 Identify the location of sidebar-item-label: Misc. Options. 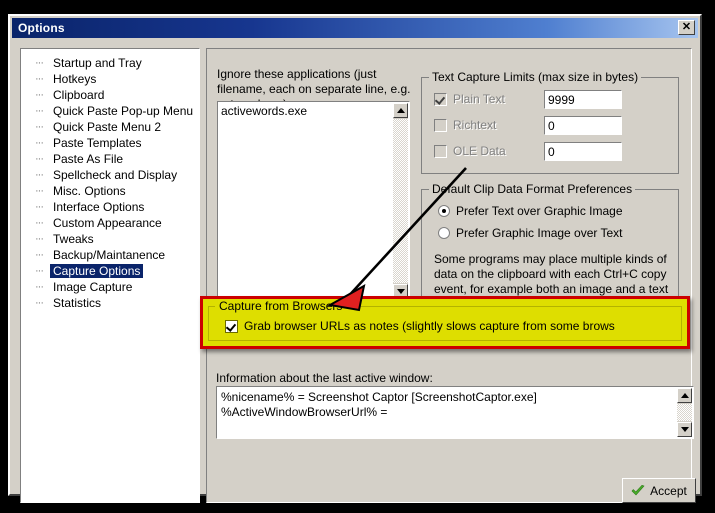
(89, 191).